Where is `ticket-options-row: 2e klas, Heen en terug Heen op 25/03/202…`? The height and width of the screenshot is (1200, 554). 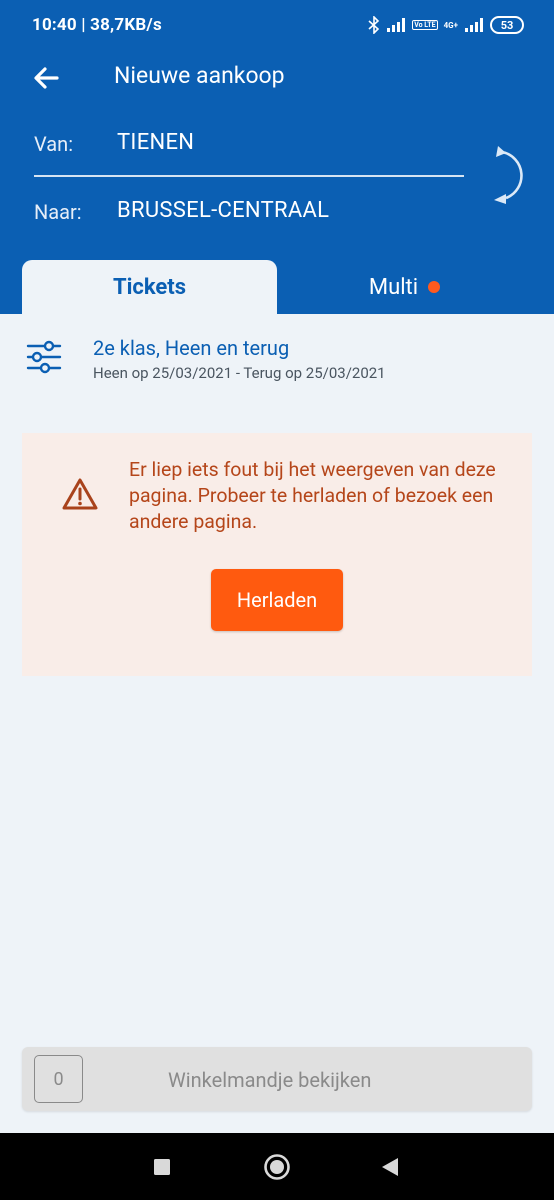
ticket-options-row: 2e klas, Heen en terug Heen op 25/03/202… is located at coordinates (277, 358).